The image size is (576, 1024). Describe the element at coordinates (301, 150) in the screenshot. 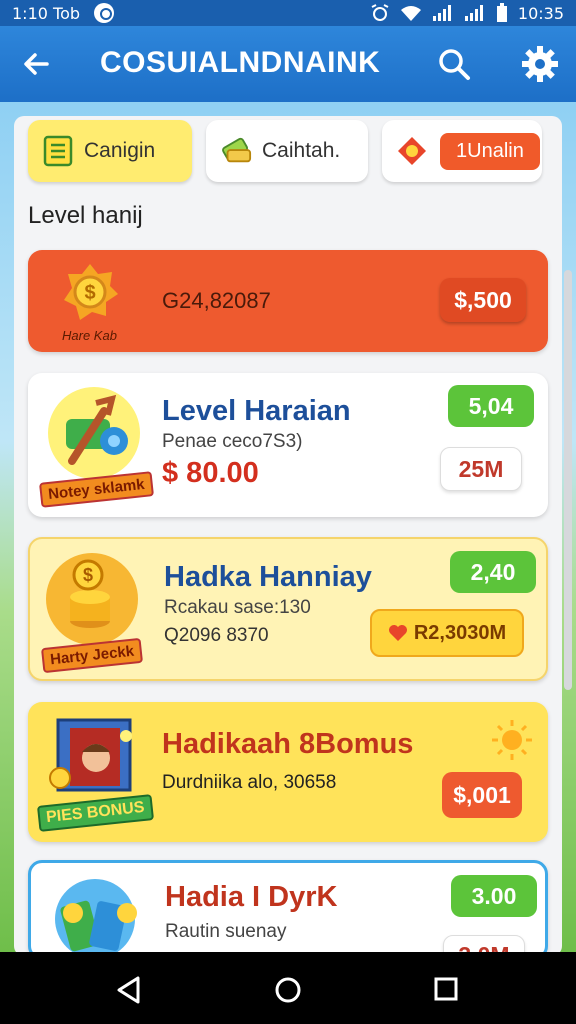

I see `tab-label: Caihtah.` at that location.